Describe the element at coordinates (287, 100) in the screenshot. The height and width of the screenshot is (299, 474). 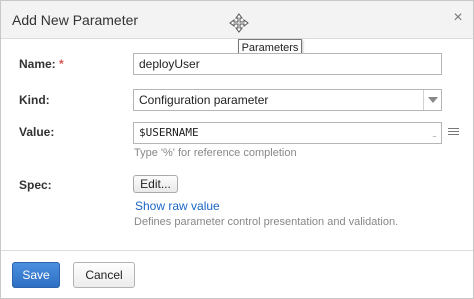
I see `kind-select: Configuration parameter` at that location.